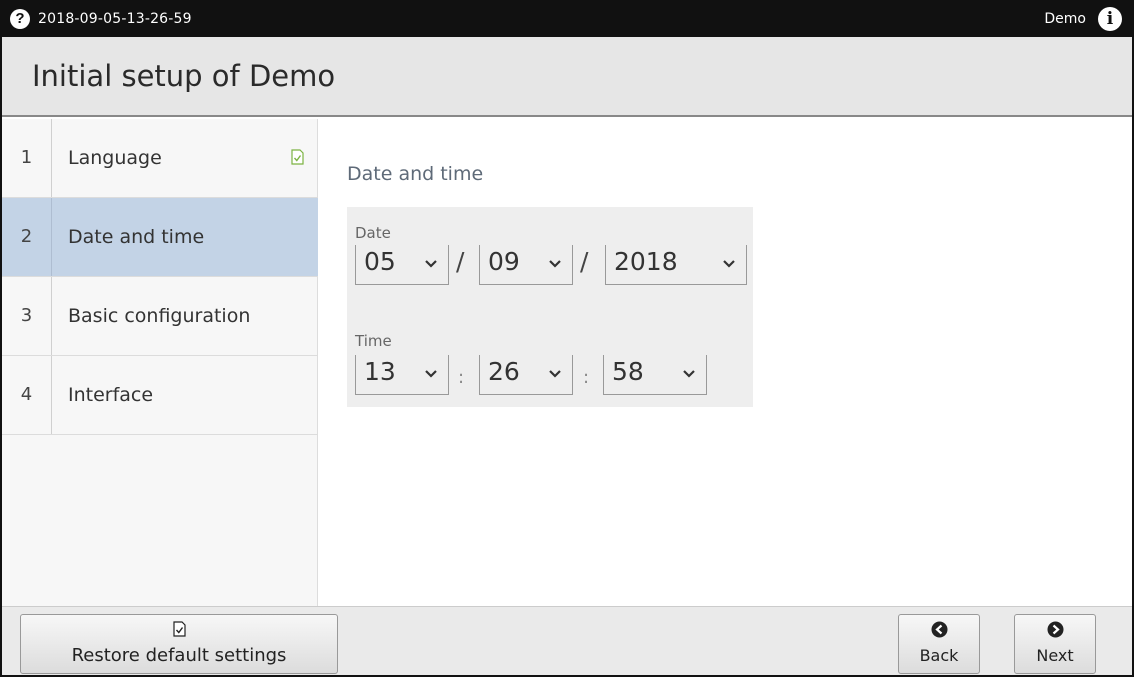  I want to click on bottom-bar: Restore default settings Back Next, so click(567, 640).